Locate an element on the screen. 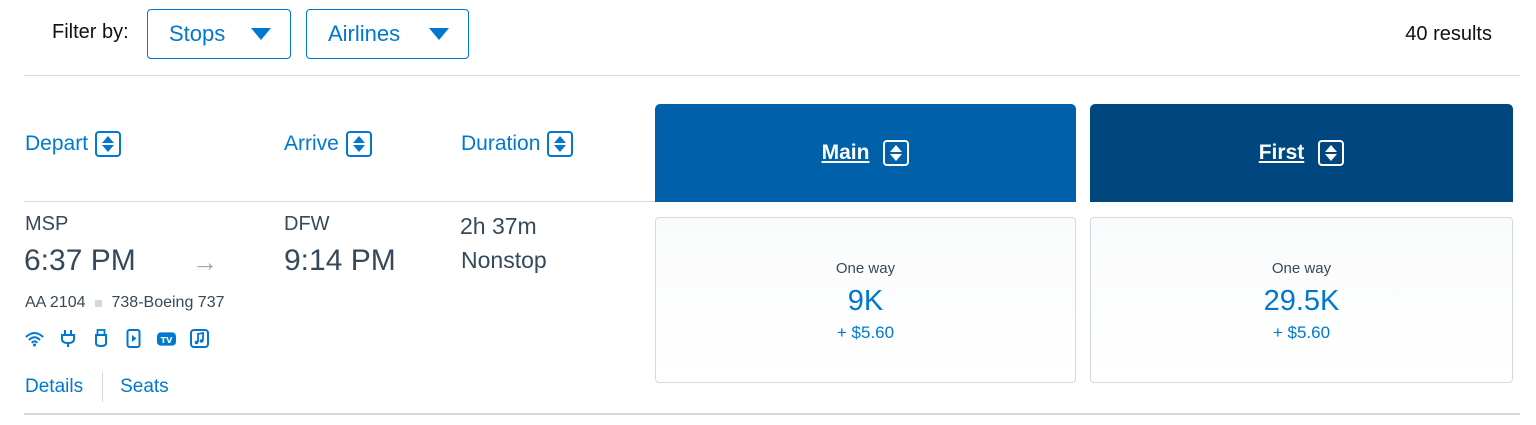 The height and width of the screenshot is (425, 1536). airlines-dropdown-label: Airlines is located at coordinates (364, 33).